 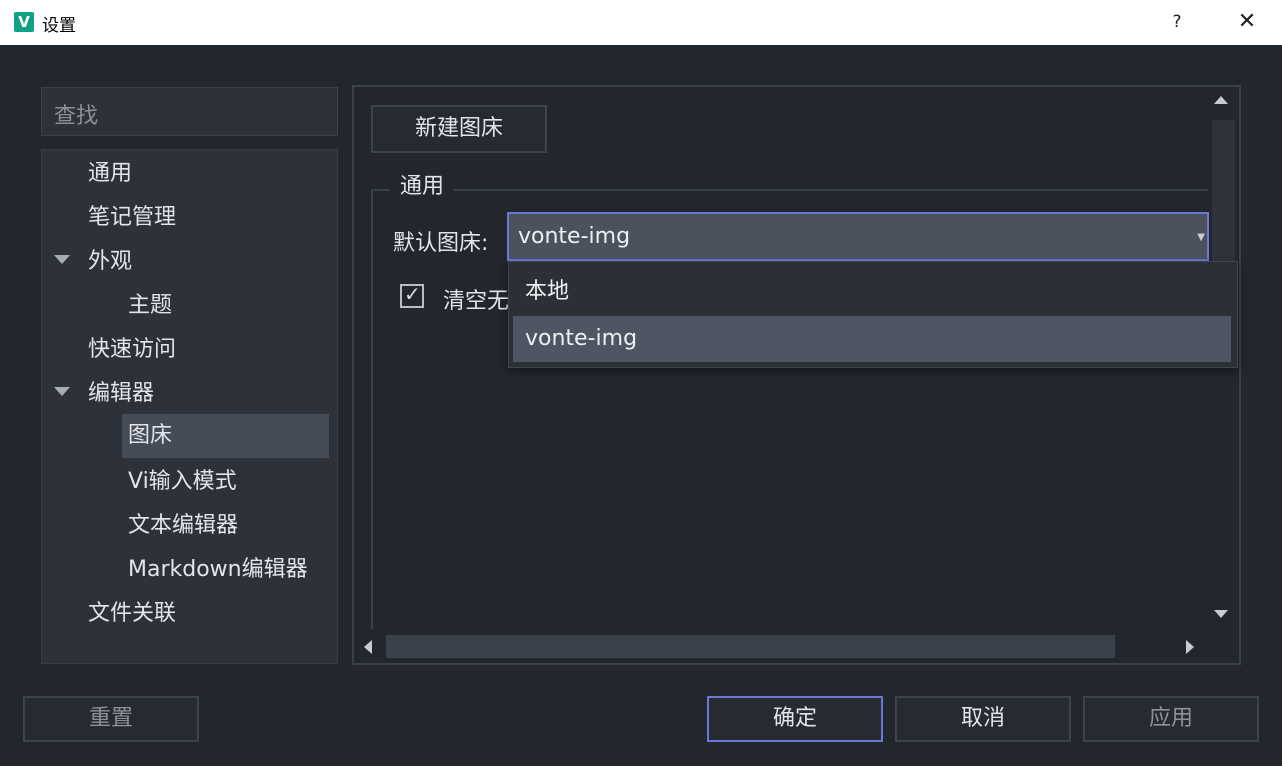 What do you see at coordinates (641, 22) in the screenshot?
I see `title-bar: V 设置 ? ✕` at bounding box center [641, 22].